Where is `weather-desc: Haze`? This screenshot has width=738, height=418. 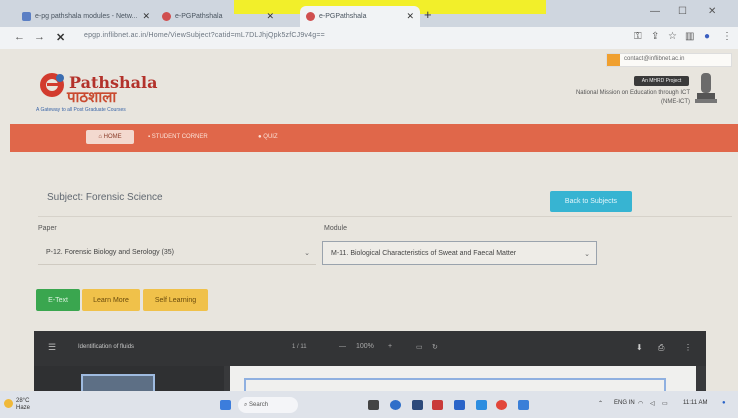
weather-desc: Haze is located at coordinates (23, 408).